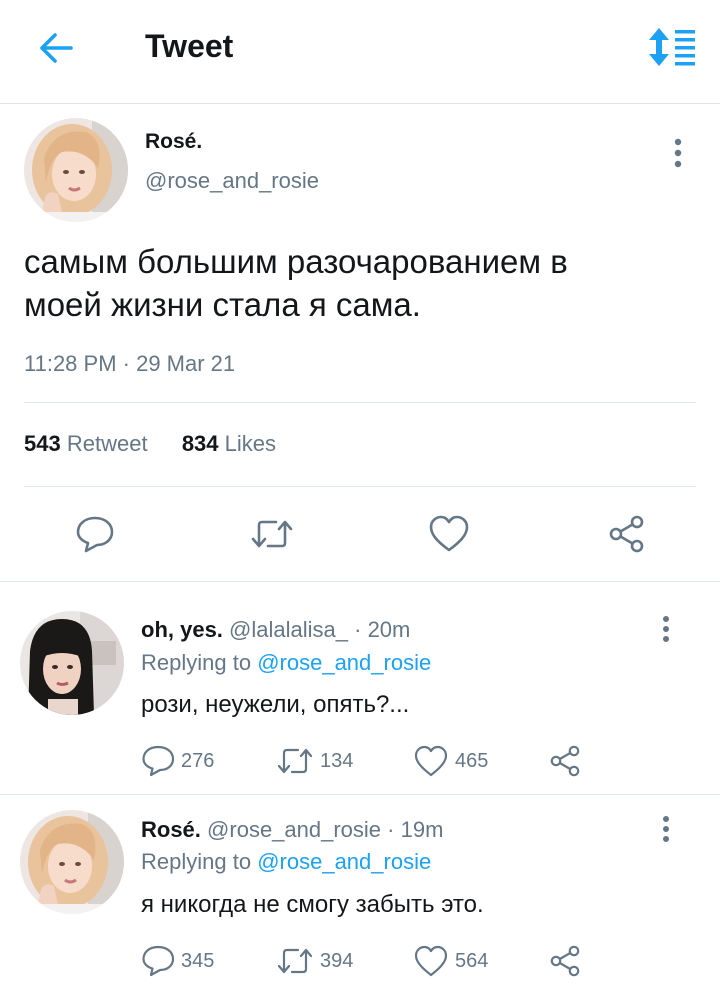 The image size is (720, 986). Describe the element at coordinates (415, 829) in the screenshot. I see `reply-time: · 19m` at that location.